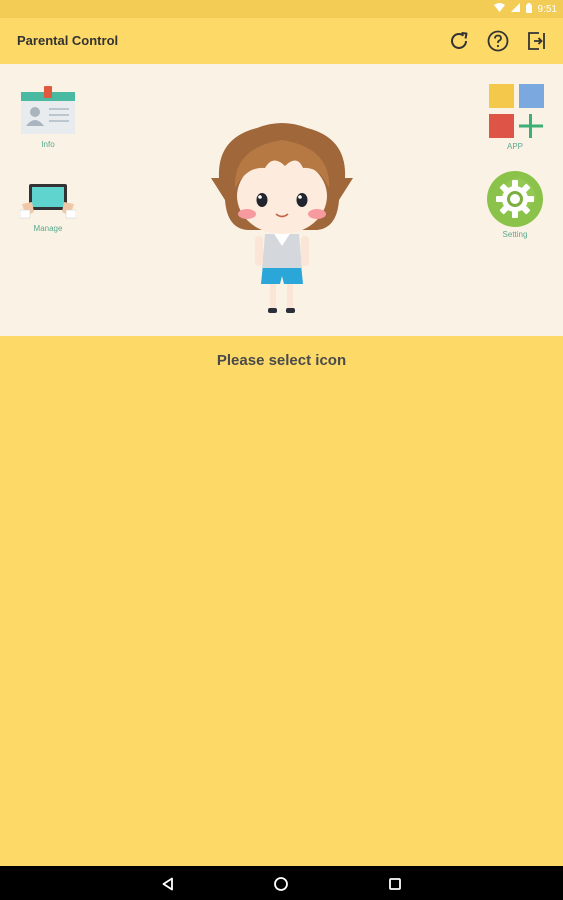 The width and height of the screenshot is (563, 900). I want to click on character-mascot, so click(282, 220).